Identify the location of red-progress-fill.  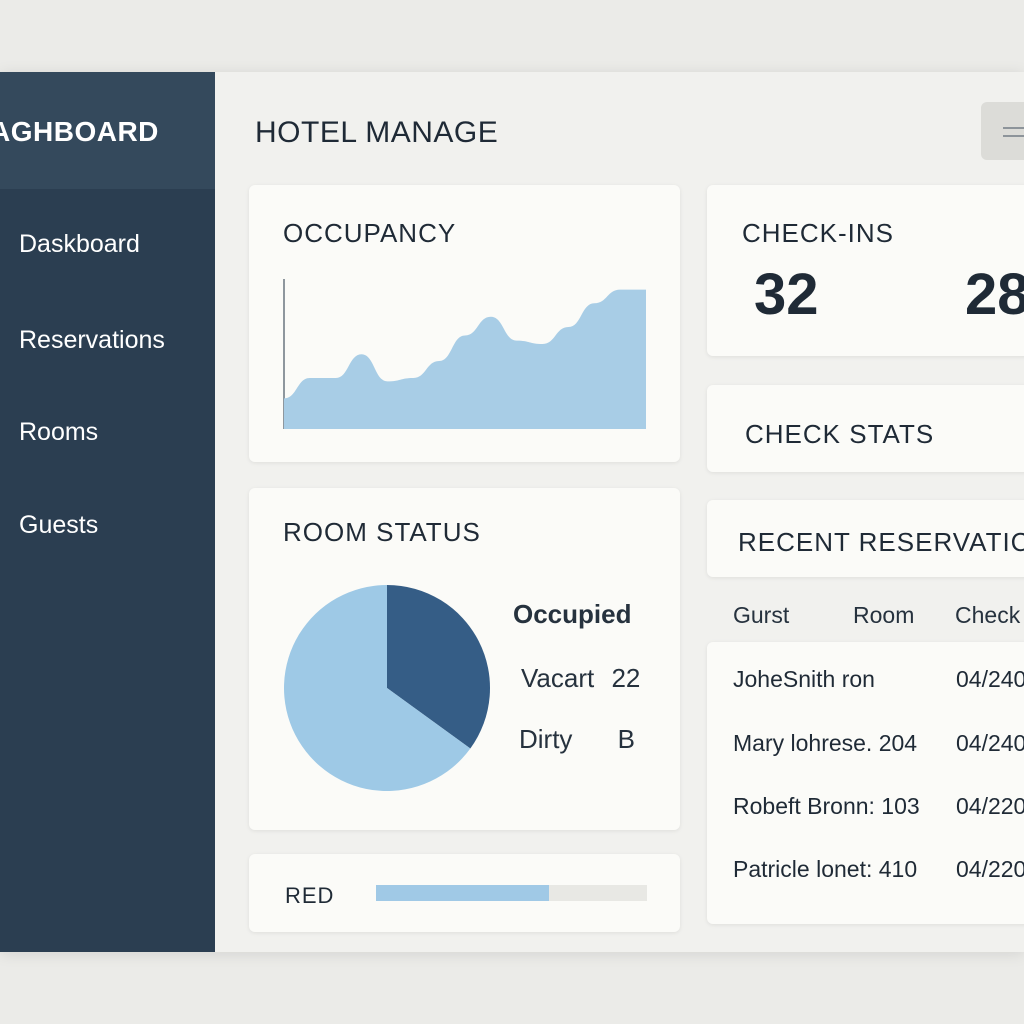
(463, 893).